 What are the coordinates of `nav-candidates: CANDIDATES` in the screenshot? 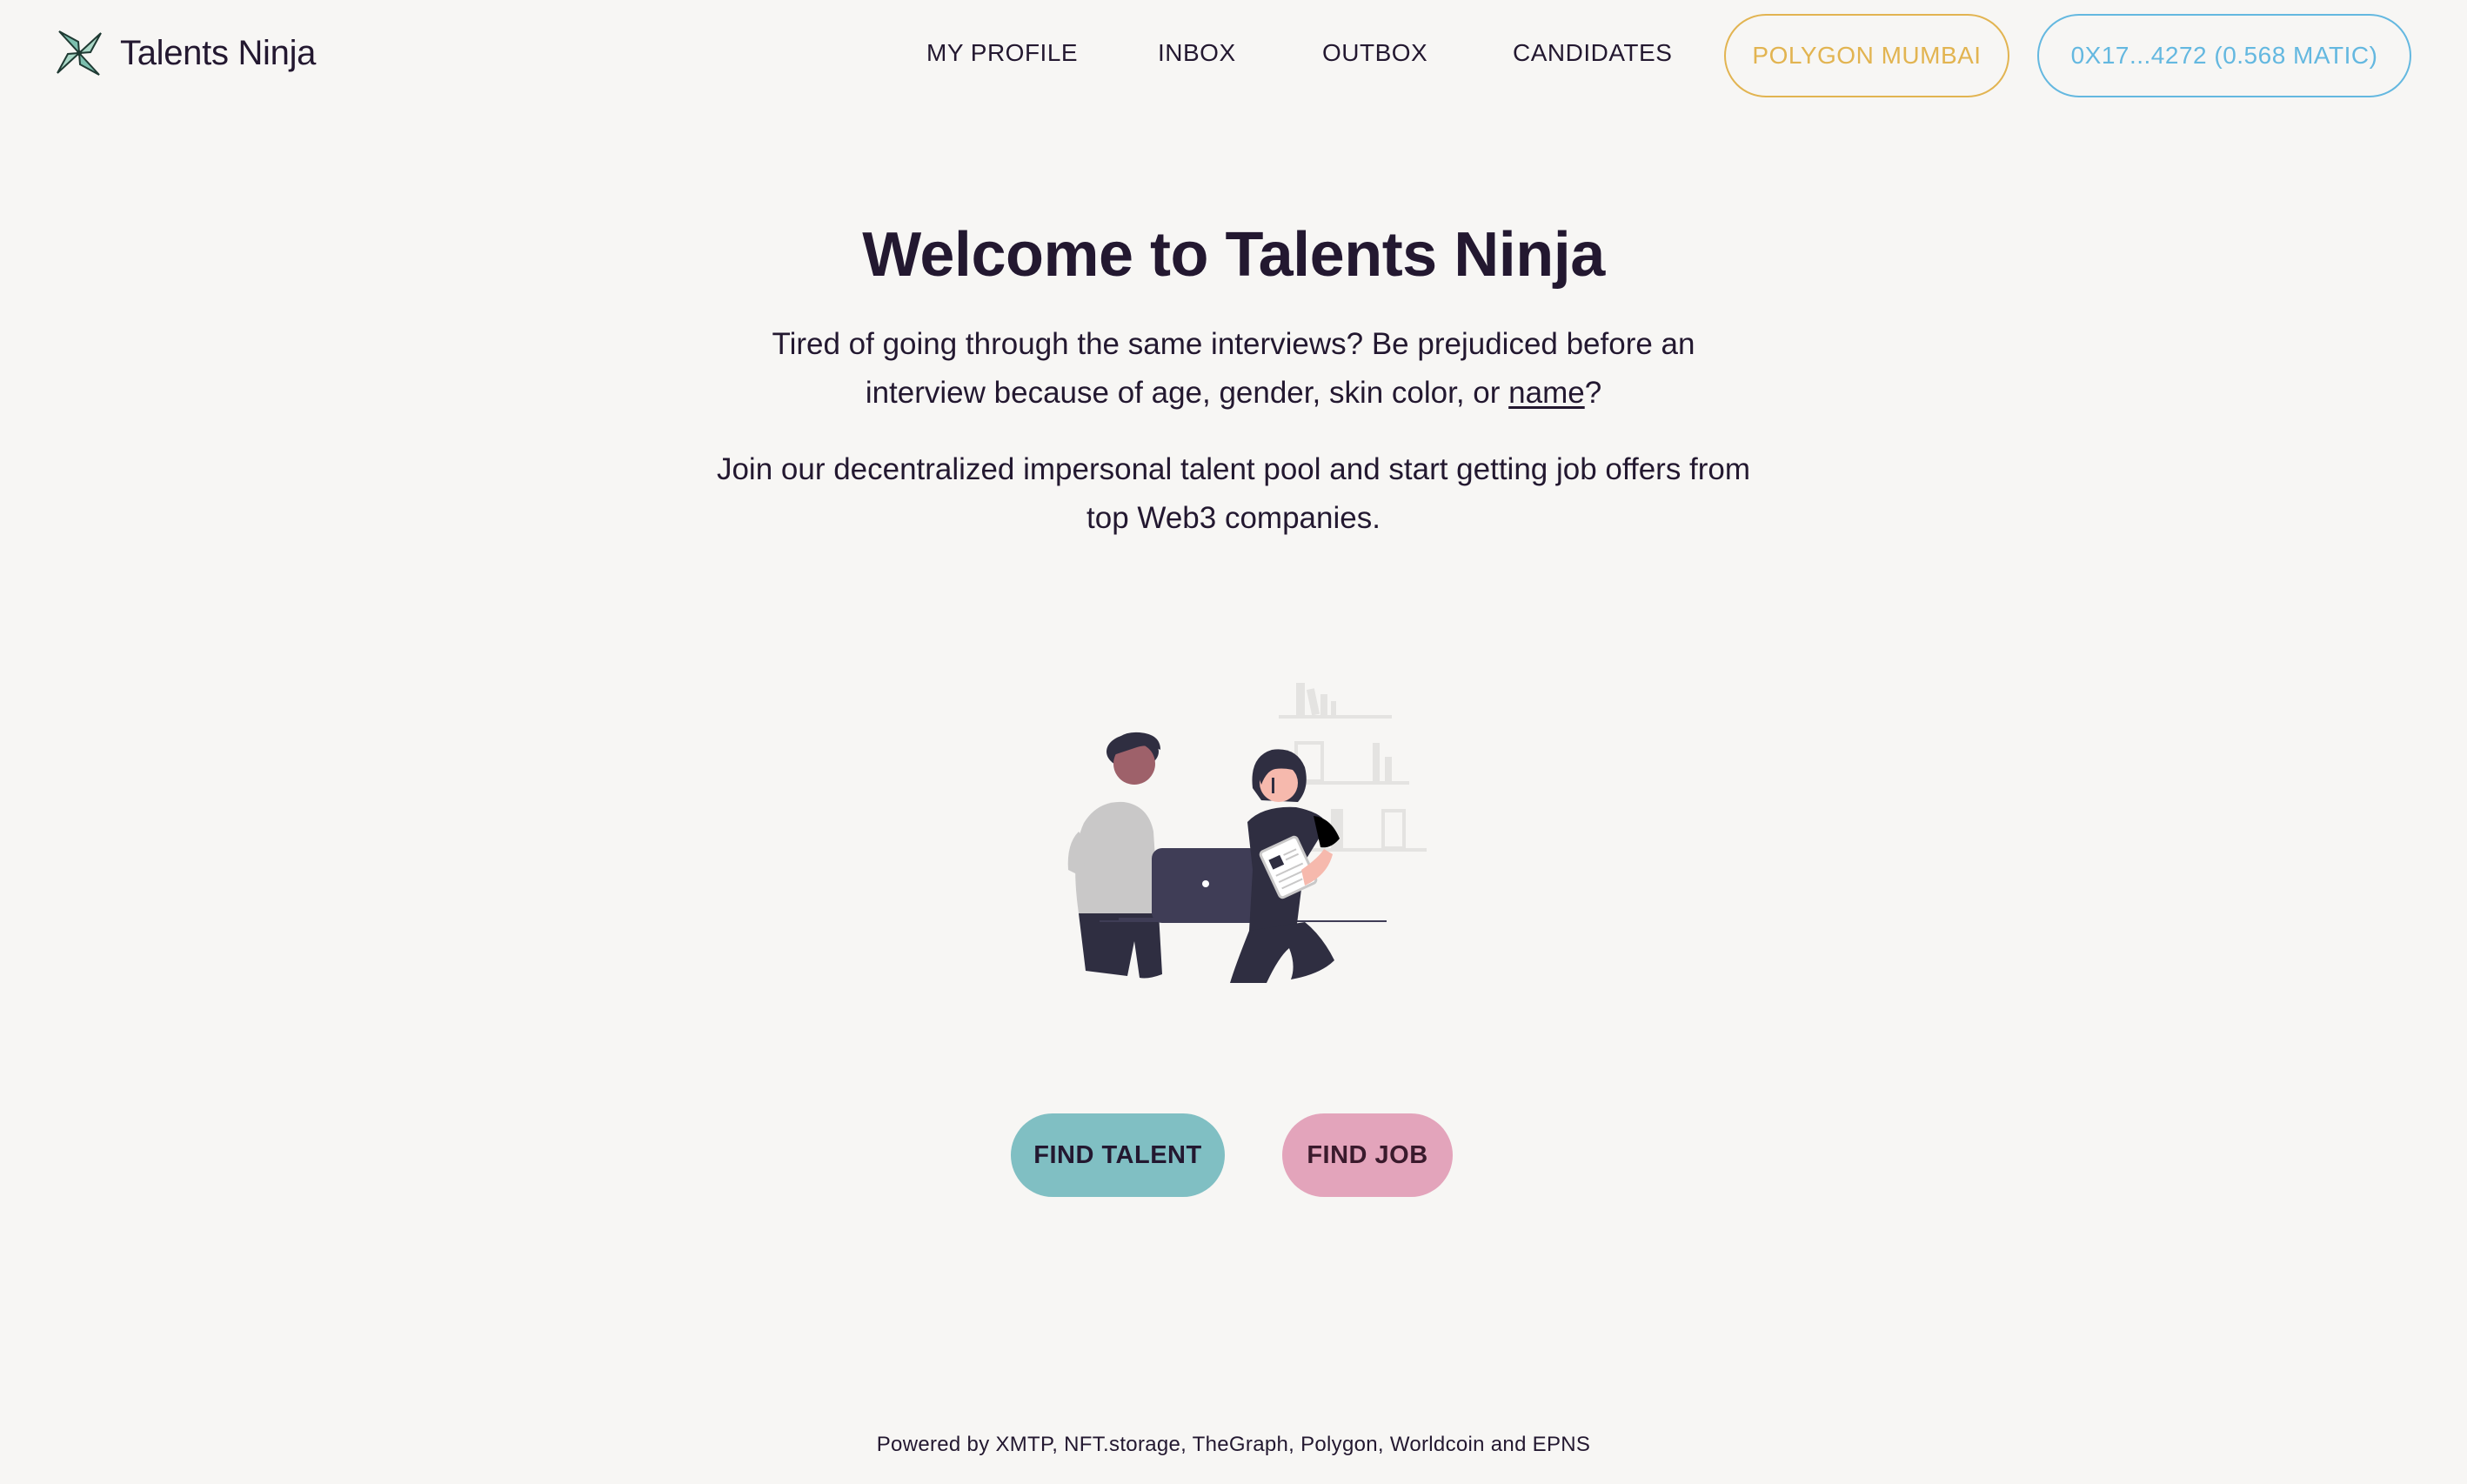 It's located at (1593, 53).